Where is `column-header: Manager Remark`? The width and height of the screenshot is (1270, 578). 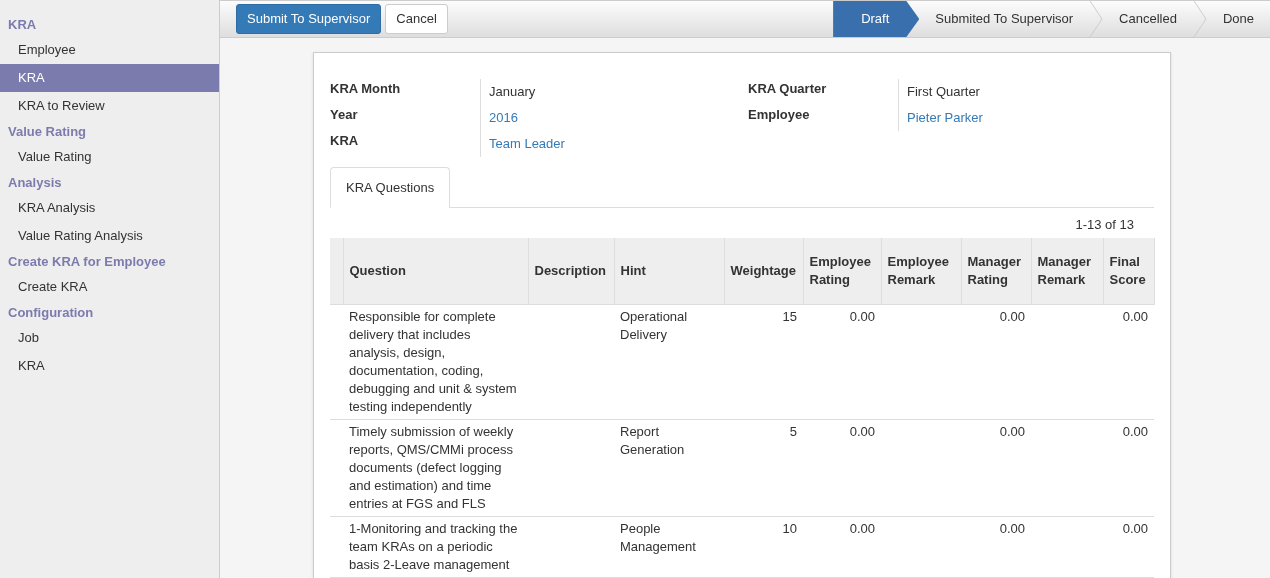
column-header: Manager Remark is located at coordinates (1067, 270).